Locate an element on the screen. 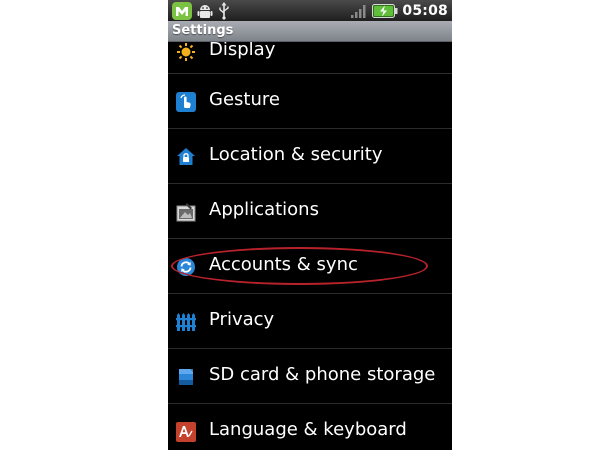 This screenshot has width=600, height=450. privacy-icon is located at coordinates (186, 322).